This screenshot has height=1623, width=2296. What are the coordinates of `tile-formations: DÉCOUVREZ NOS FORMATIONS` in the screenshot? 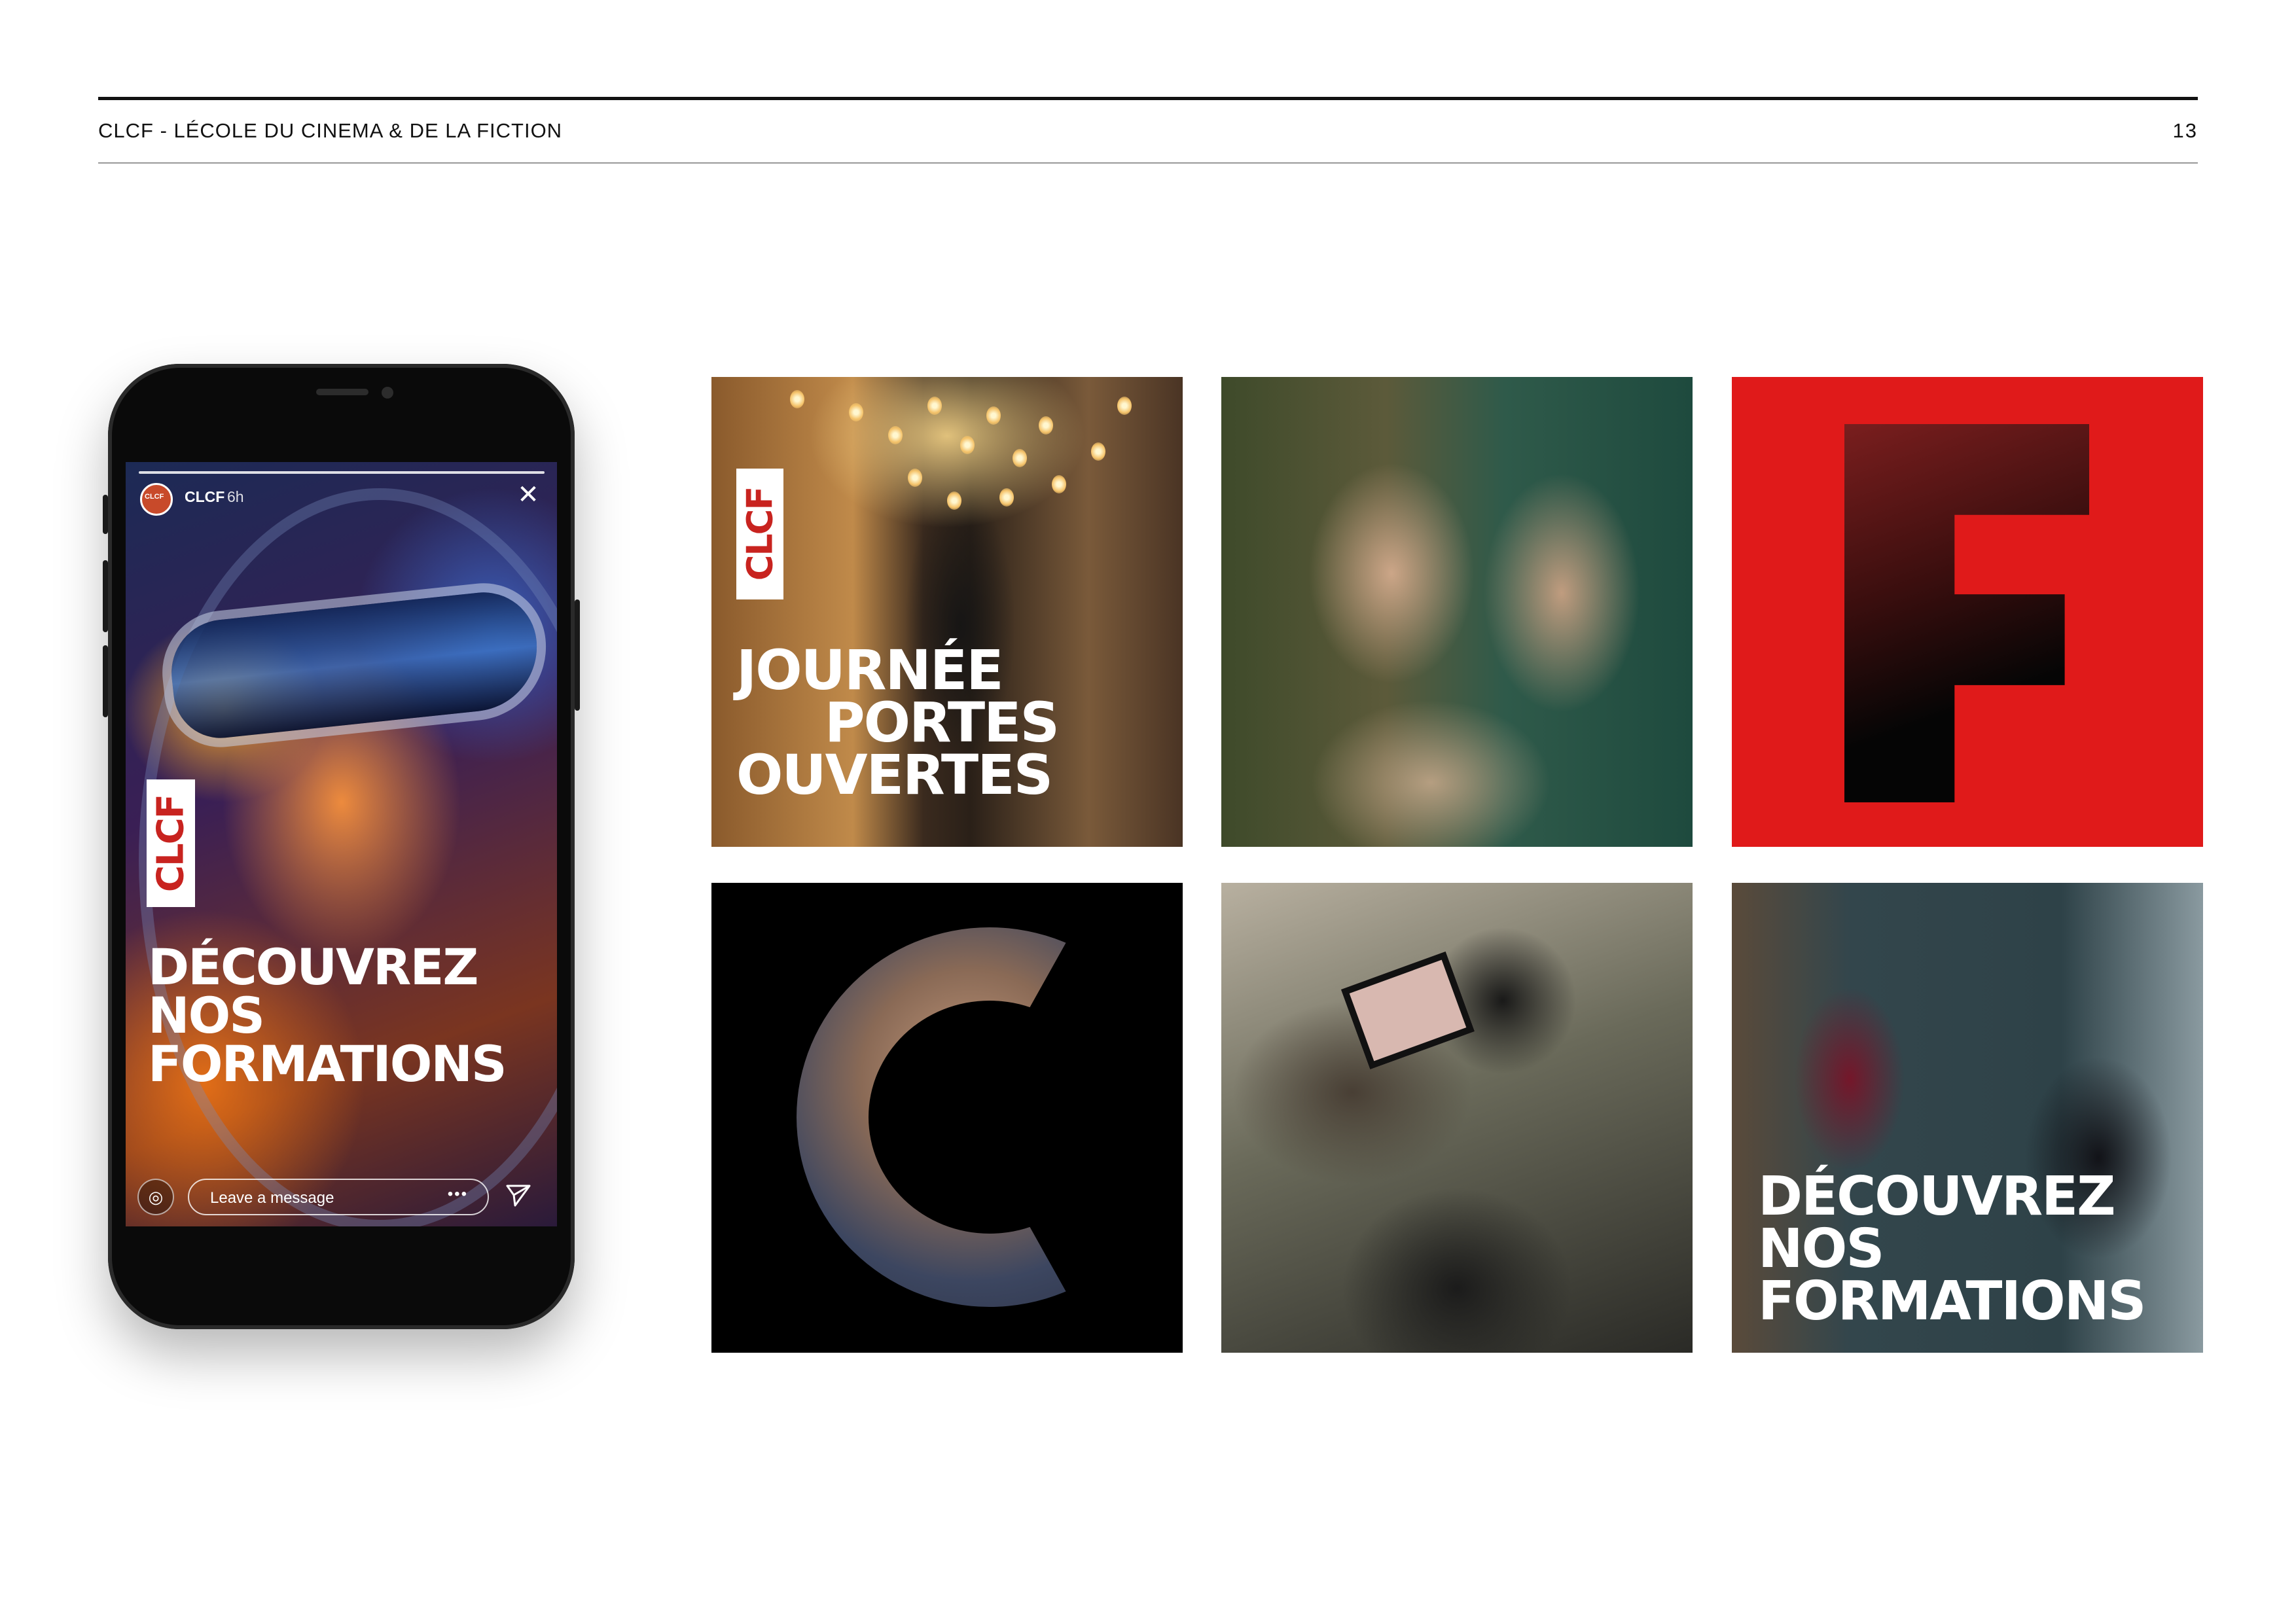 It's located at (1968, 1118).